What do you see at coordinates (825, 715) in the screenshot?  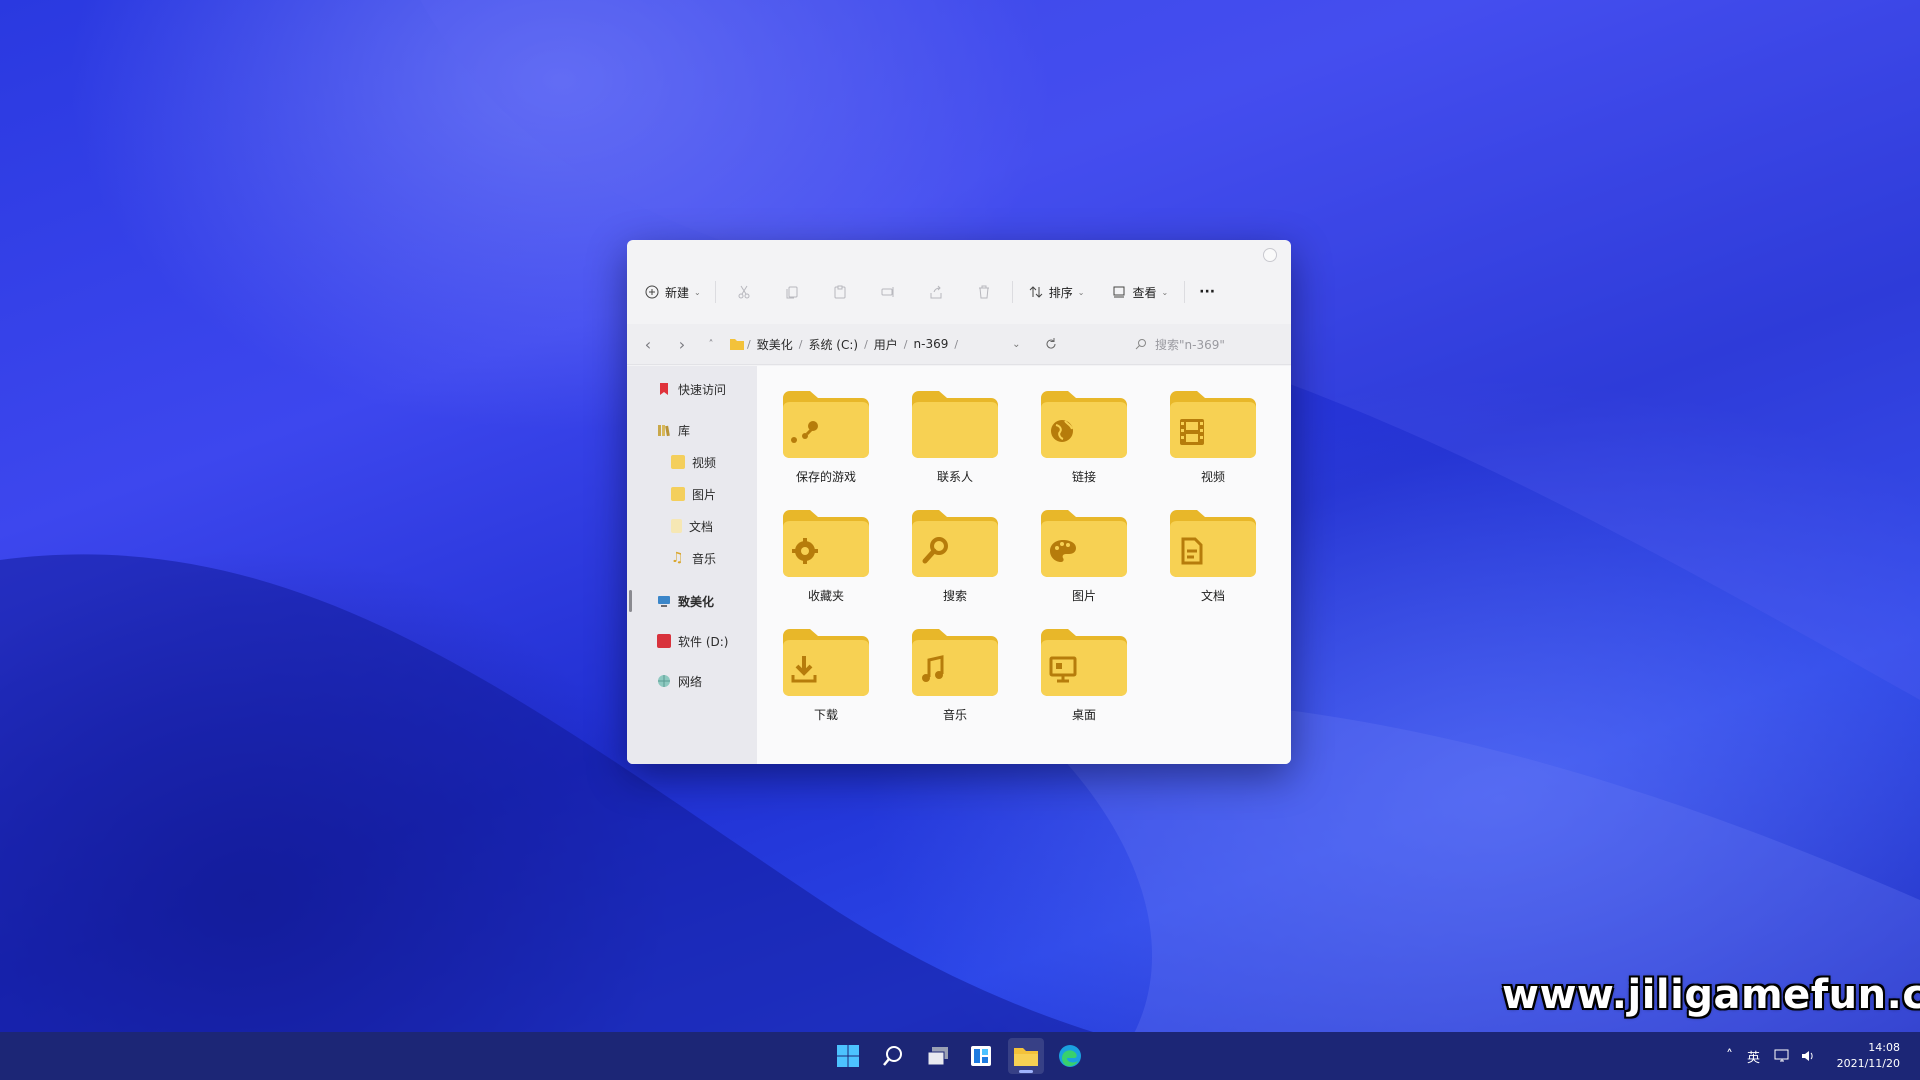 I see `folder-label: 下载` at bounding box center [825, 715].